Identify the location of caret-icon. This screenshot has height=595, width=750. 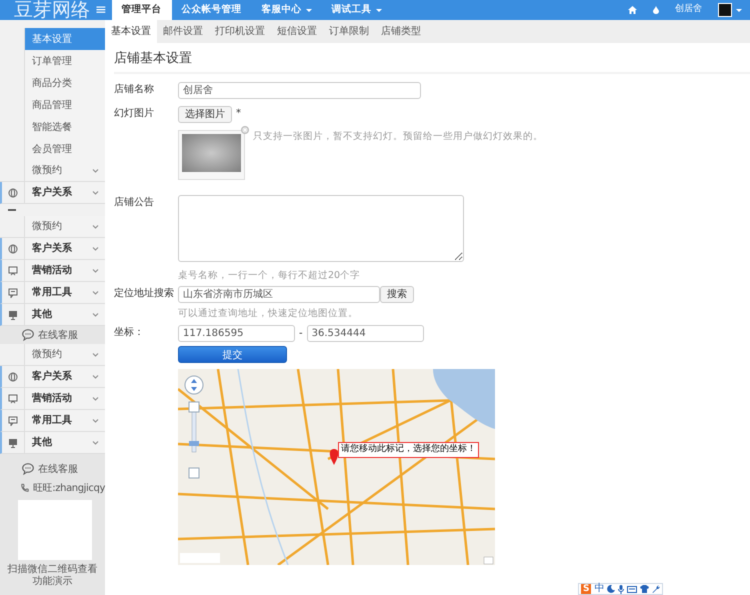
(739, 10).